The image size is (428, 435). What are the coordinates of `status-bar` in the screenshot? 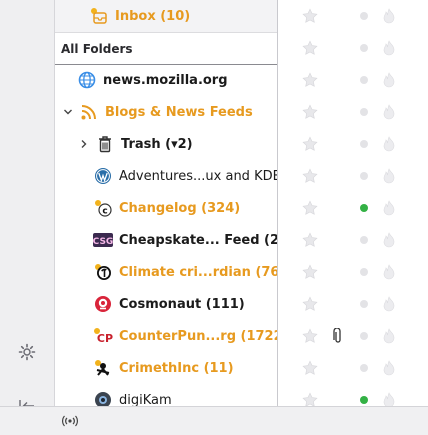 It's located at (214, 420).